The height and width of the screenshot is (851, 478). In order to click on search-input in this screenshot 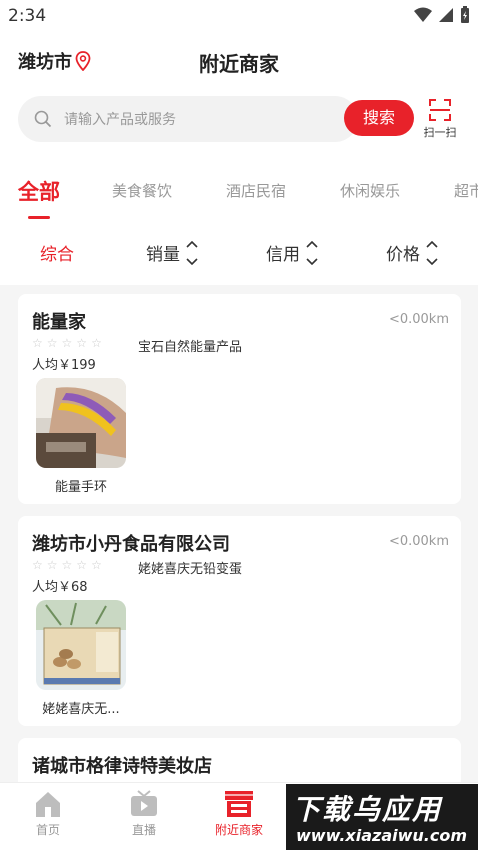, I will do `click(204, 120)`.